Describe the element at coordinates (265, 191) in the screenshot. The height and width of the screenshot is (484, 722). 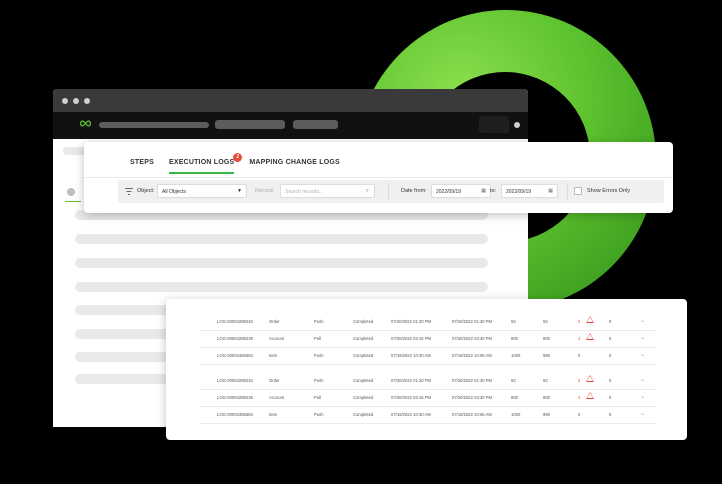
I see `record-label: Record:` at that location.